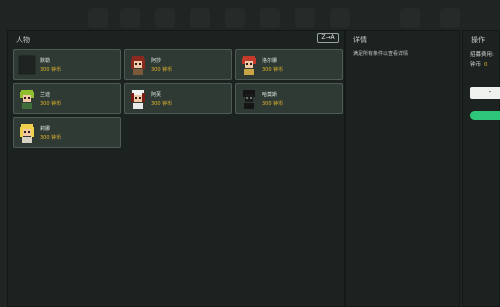  I want to click on character-card: 阿莎 300 钟币, so click(178, 64).